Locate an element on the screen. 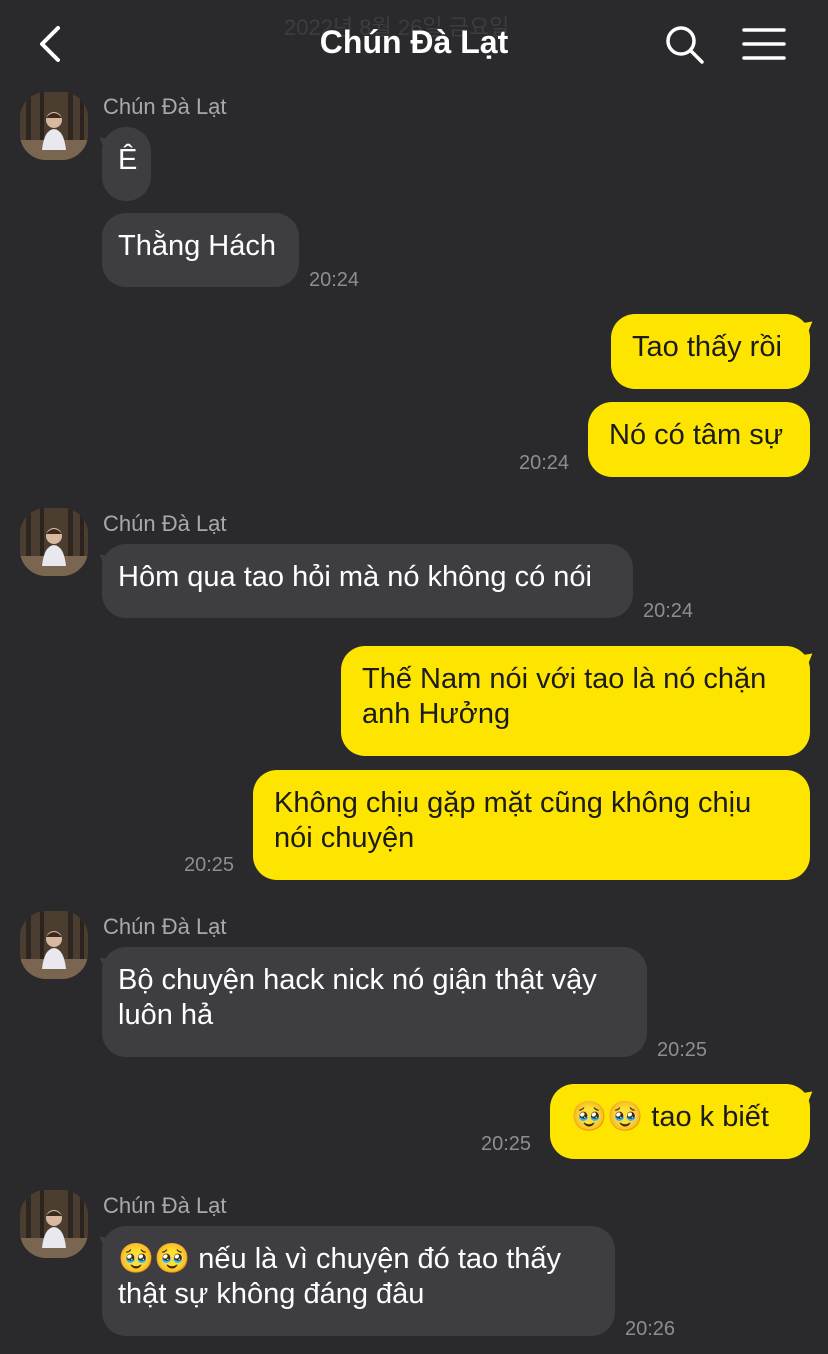  message-text: Hôm qua tao hỏi mà nó không có nói is located at coordinates (355, 577).